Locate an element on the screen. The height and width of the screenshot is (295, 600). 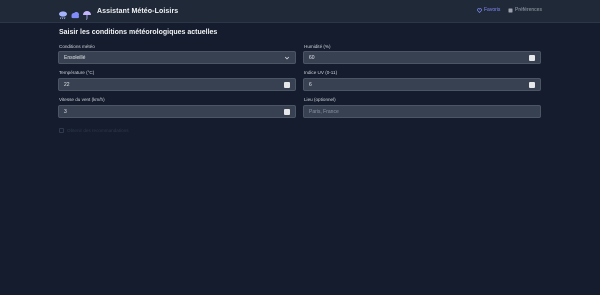
wind-value: 3 is located at coordinates (65, 111).